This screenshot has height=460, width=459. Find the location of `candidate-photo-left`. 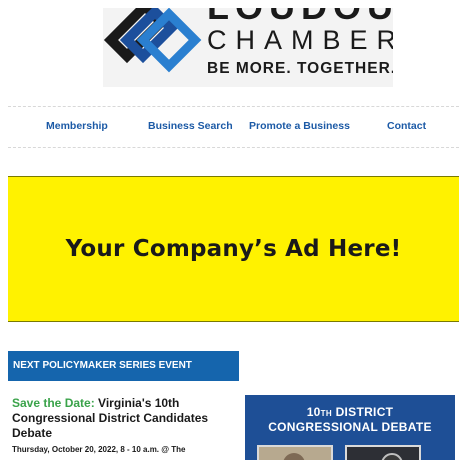

candidate-photo-left is located at coordinates (295, 452).